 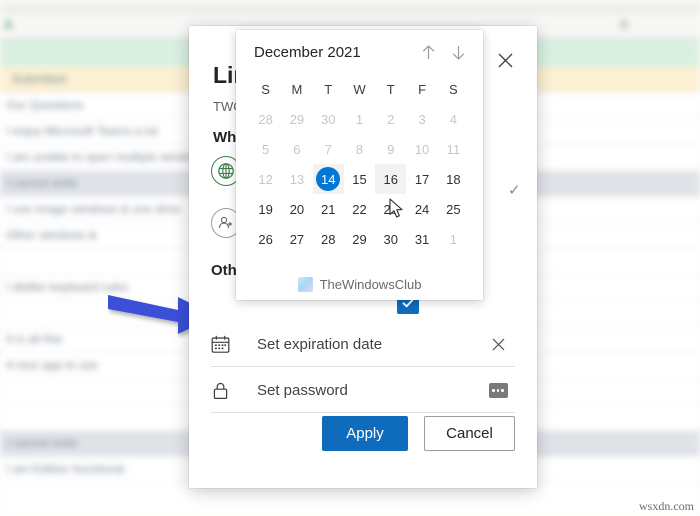 I want to click on calendar-day-cell: 31, so click(x=421, y=239).